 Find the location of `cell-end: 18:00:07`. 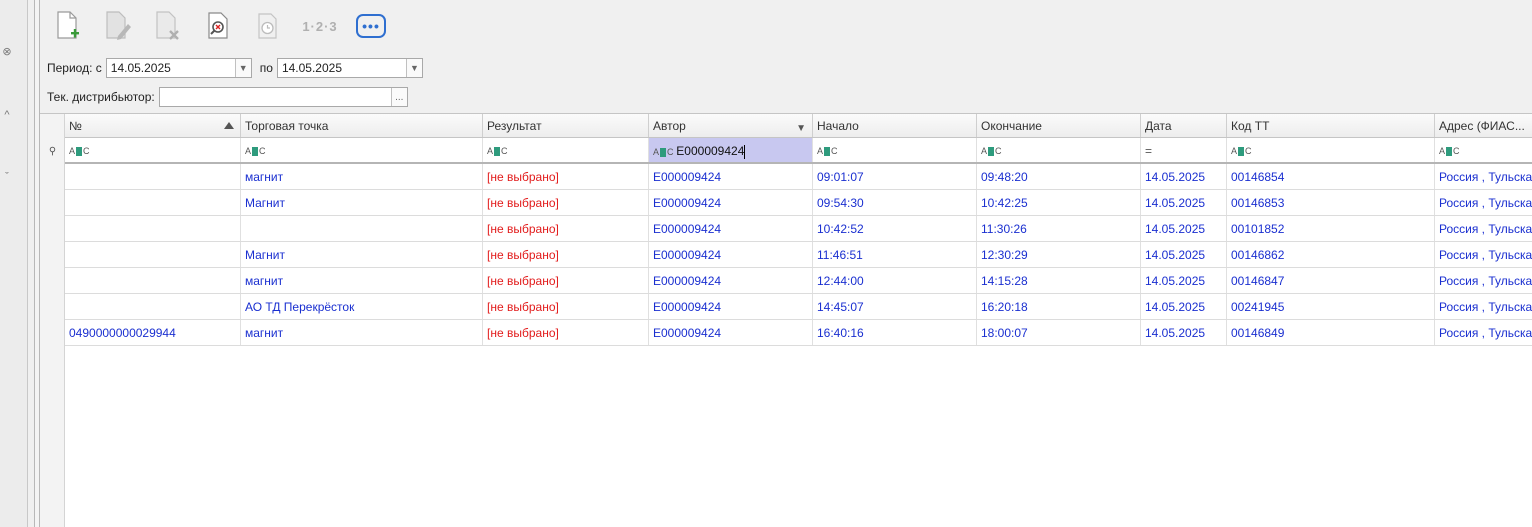

cell-end: 18:00:07 is located at coordinates (1059, 332).